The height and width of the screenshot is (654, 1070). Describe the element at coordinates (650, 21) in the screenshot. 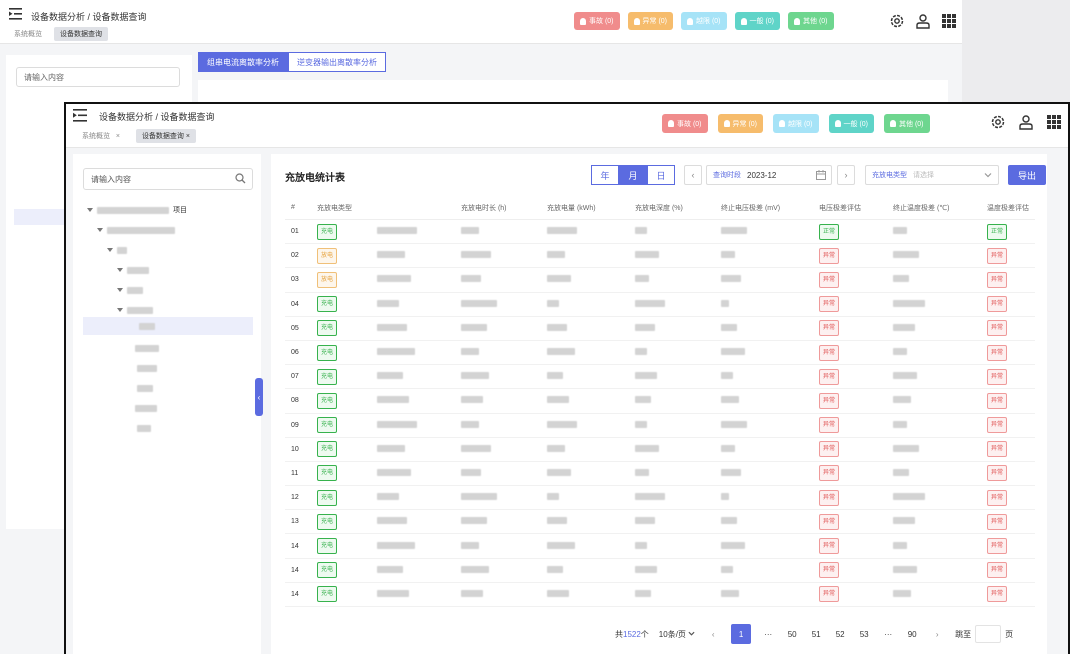

I see `bg-badge-abnormal: 异常 (0)` at that location.